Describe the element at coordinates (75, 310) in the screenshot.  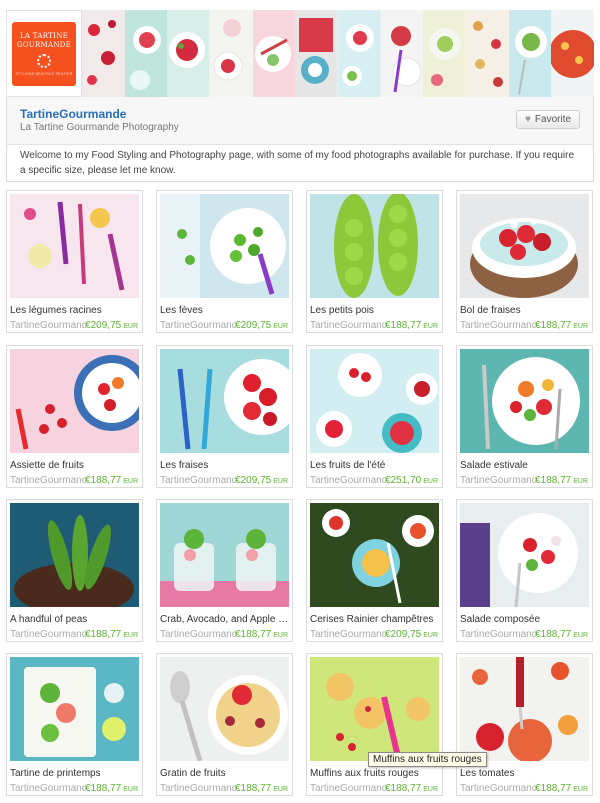
I see `listing-title: Les légumes racines` at that location.